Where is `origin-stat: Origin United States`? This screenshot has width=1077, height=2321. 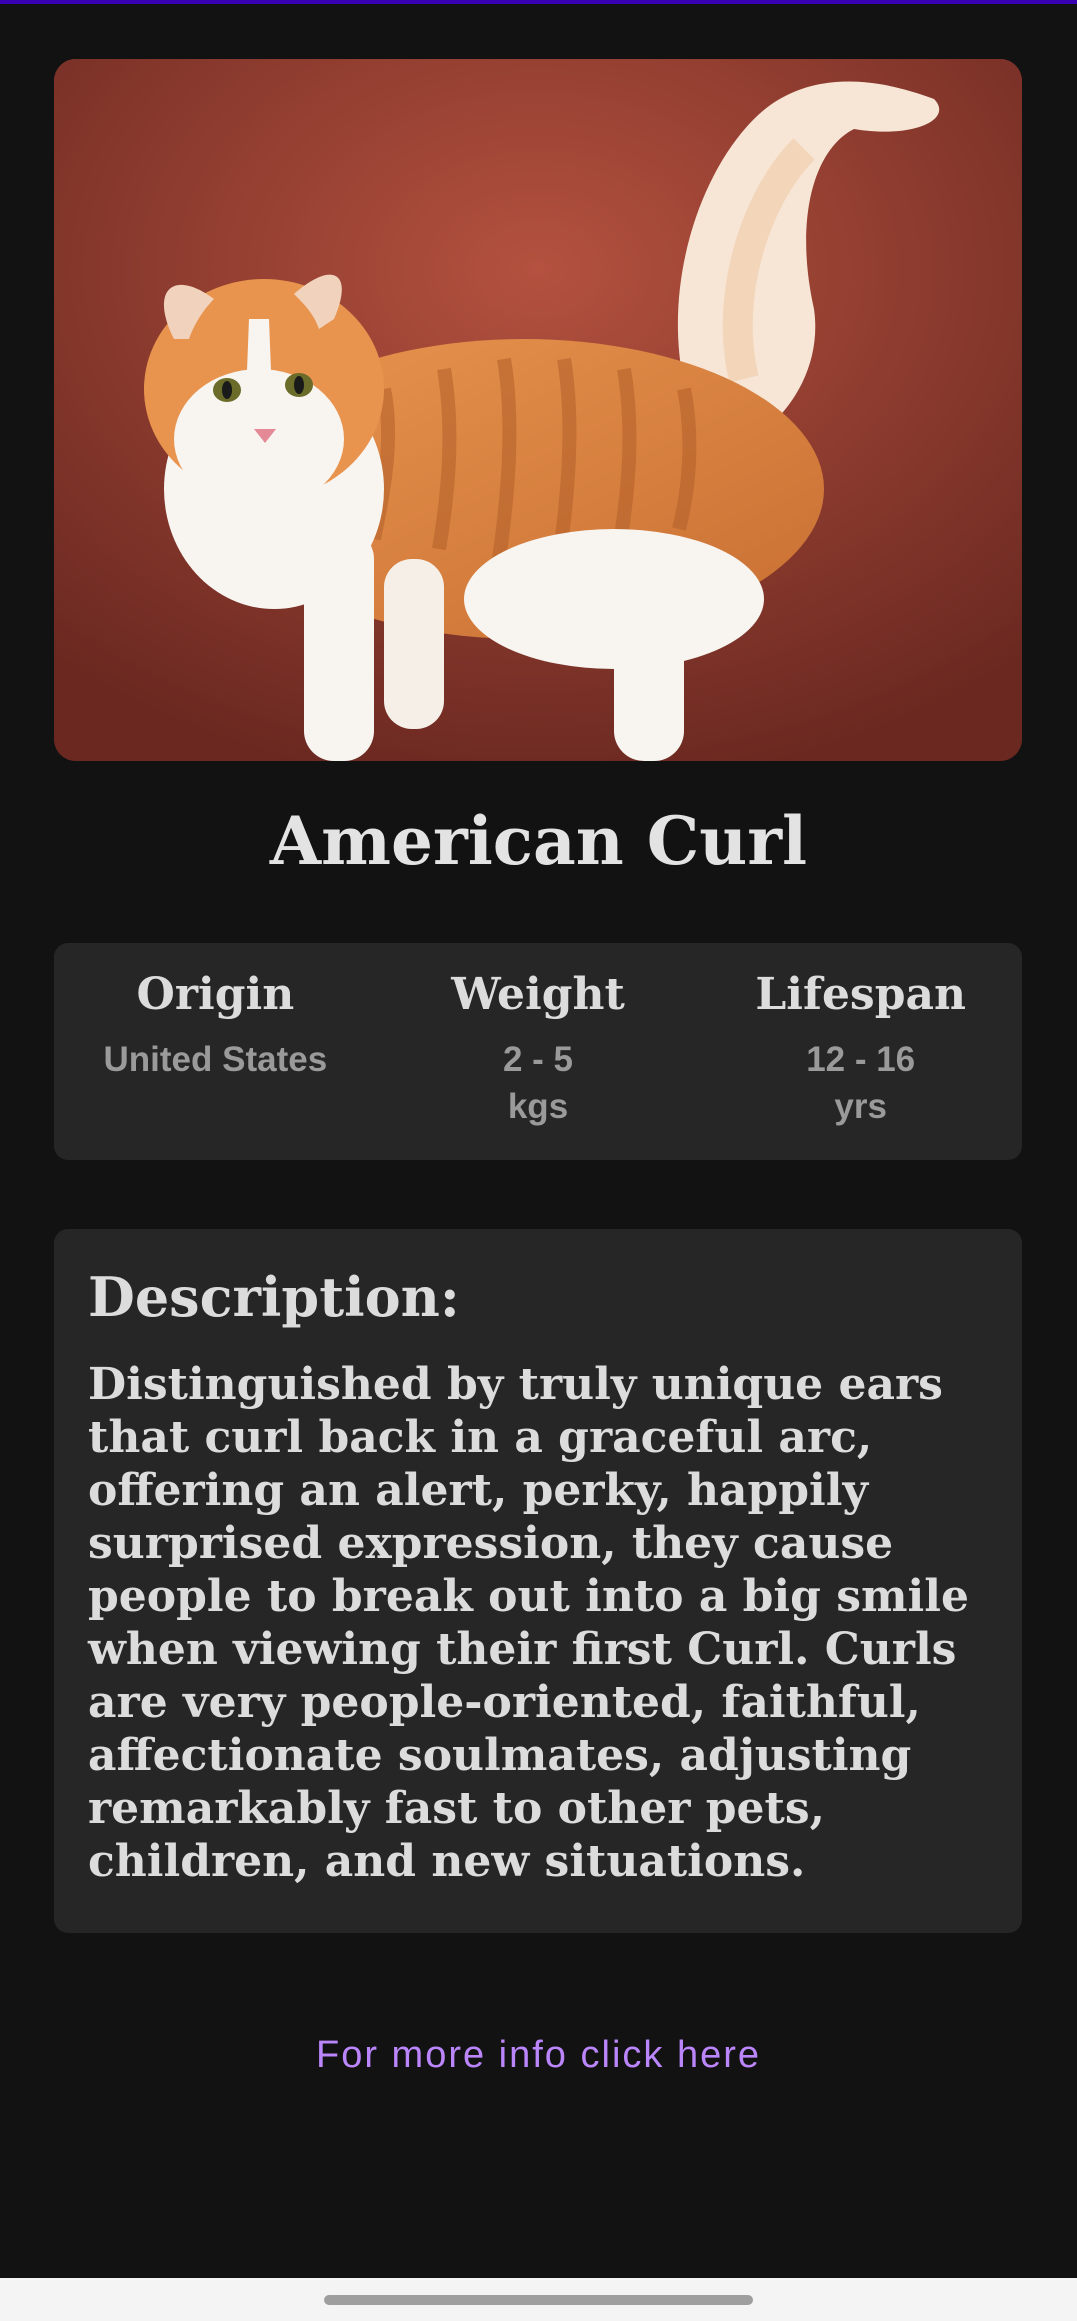 origin-stat: Origin United States is located at coordinates (215, 1051).